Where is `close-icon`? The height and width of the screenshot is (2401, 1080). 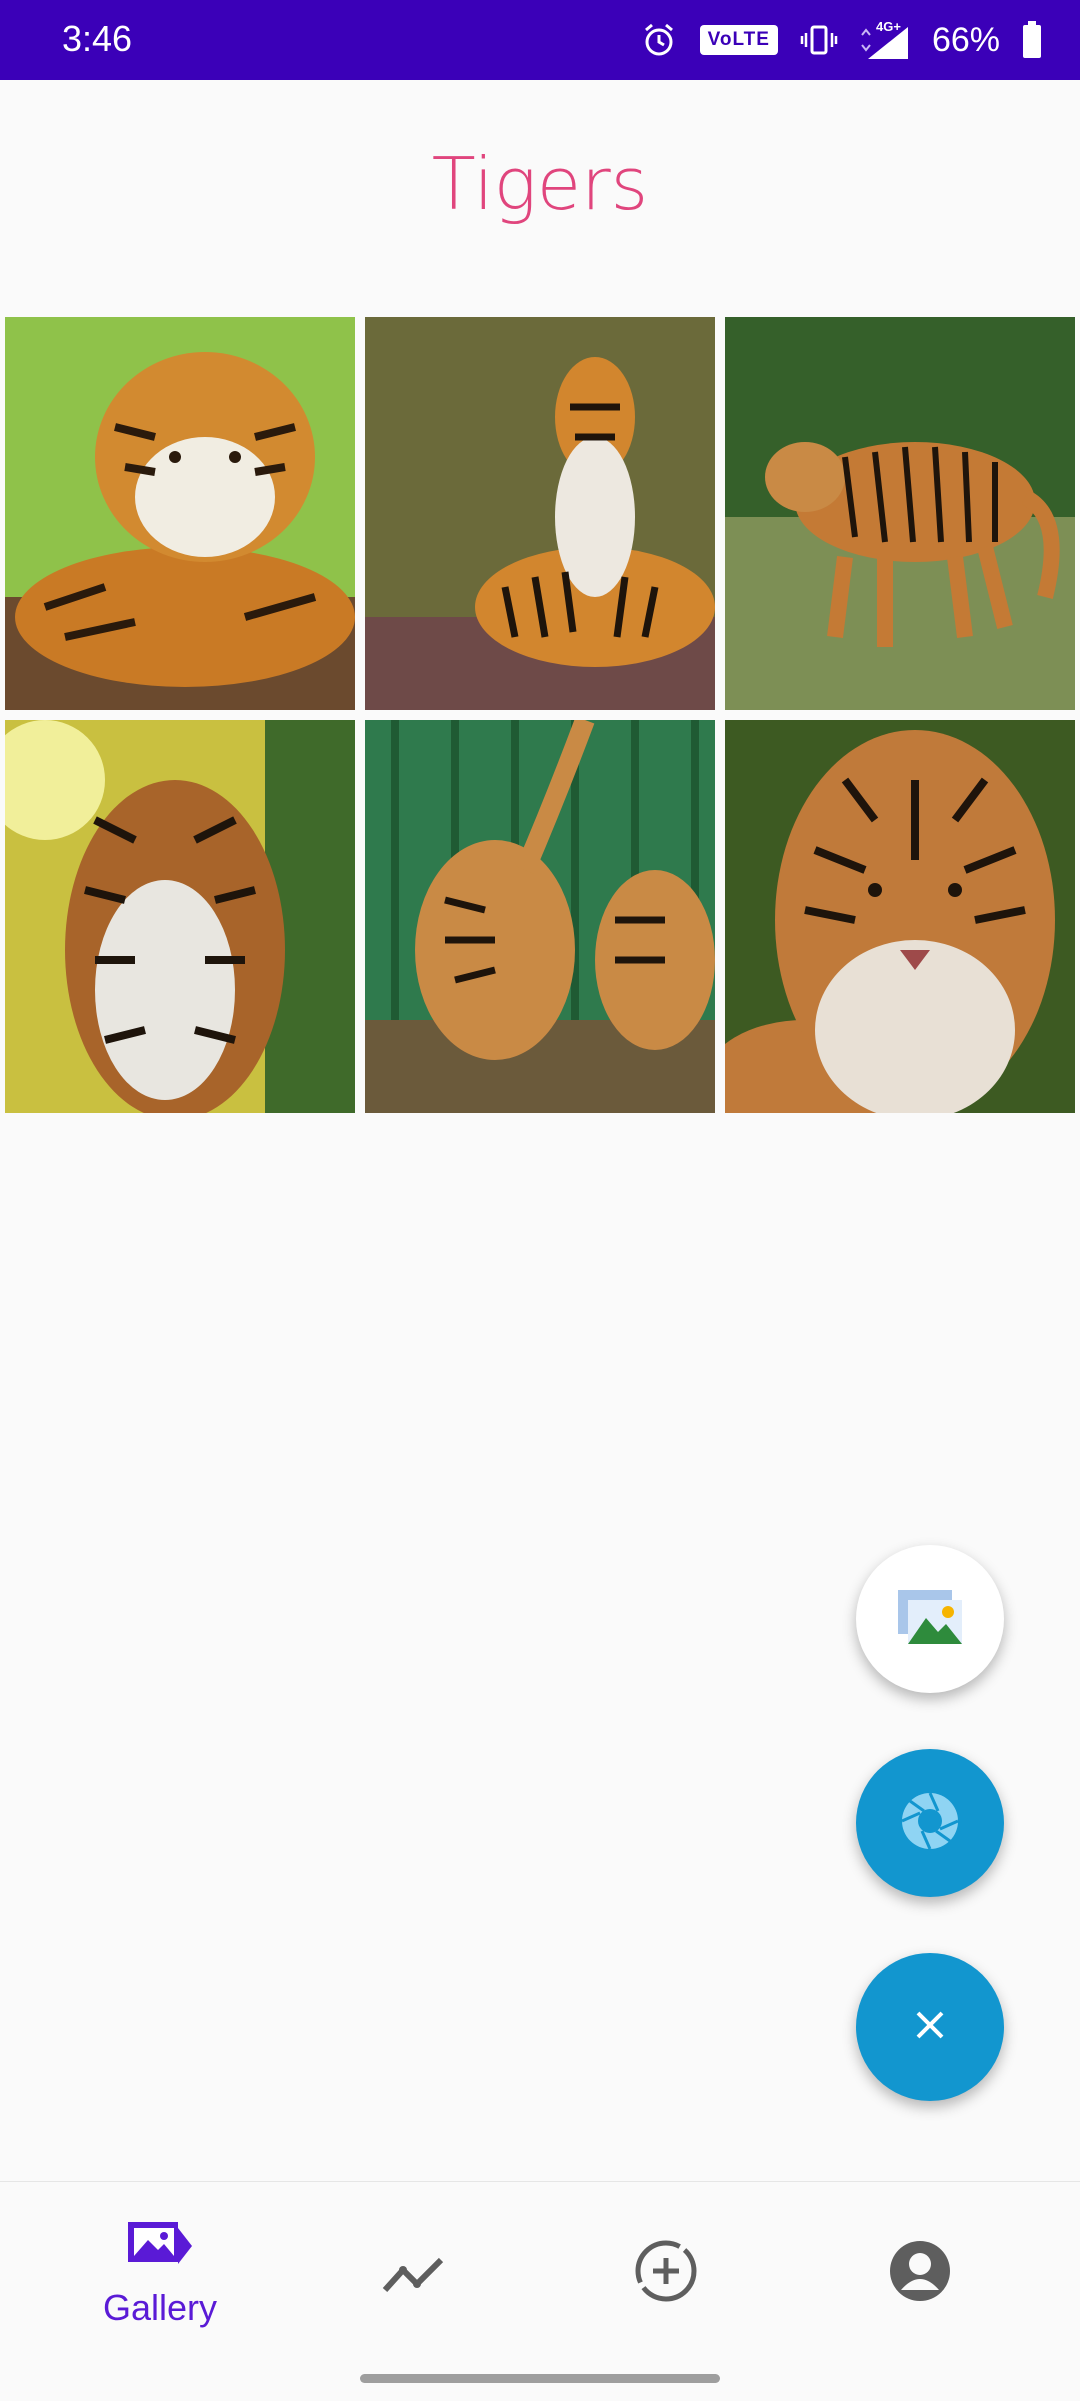 close-icon is located at coordinates (930, 2027).